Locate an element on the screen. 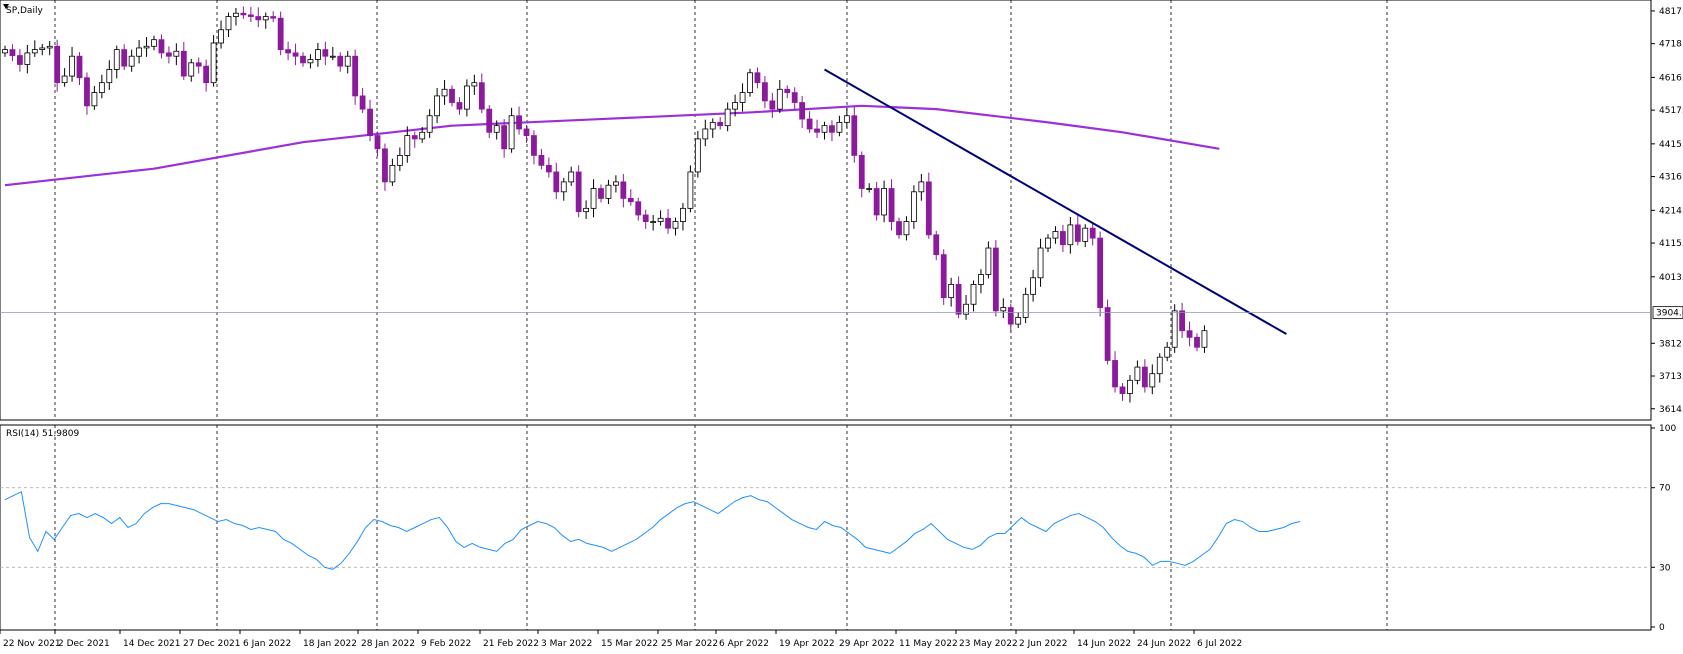 This screenshot has height=654, width=1683. x-tick-label: 14 Jun 2022 is located at coordinates (1104, 644).